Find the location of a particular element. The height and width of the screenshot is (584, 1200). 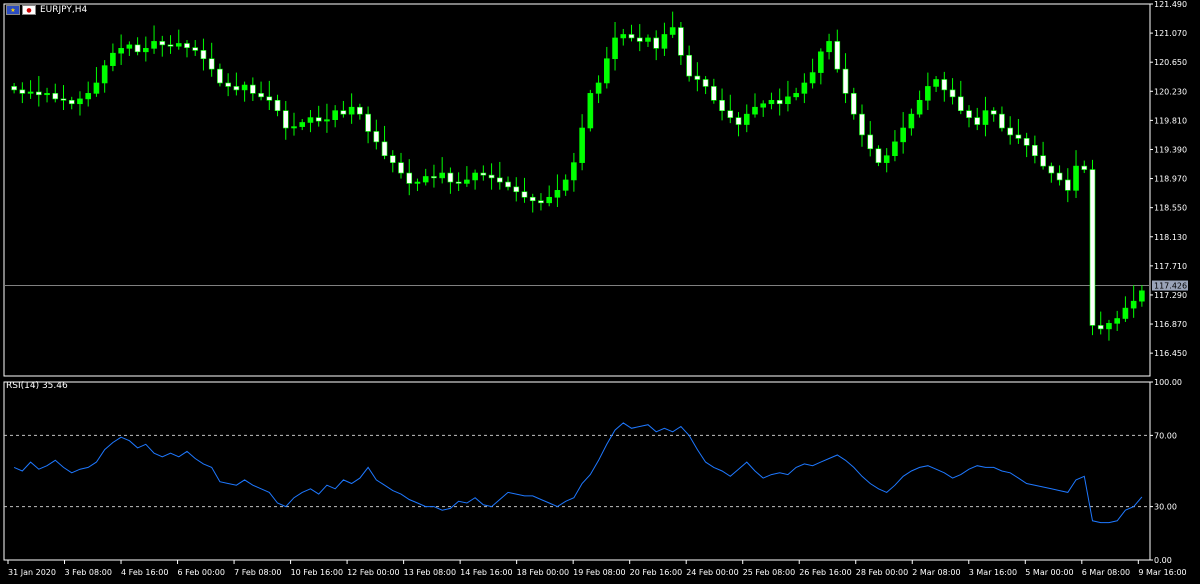

x-tick-label: 5 Mar 00:00 is located at coordinates (1049, 572).